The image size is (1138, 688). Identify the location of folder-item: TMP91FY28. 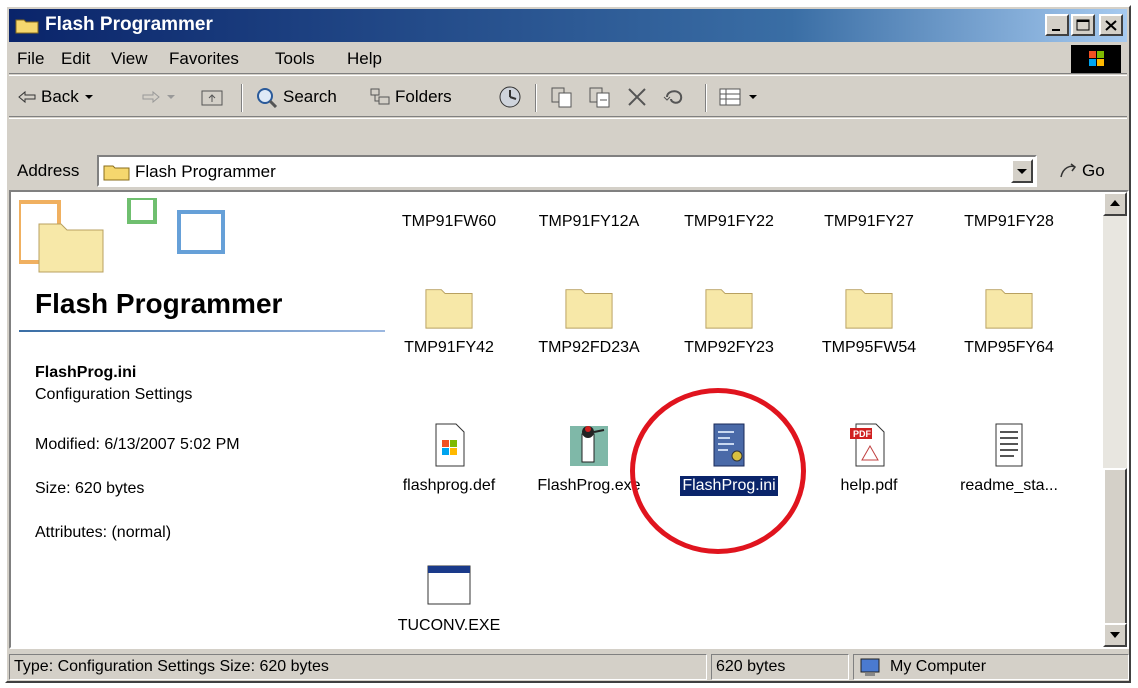
(1009, 222).